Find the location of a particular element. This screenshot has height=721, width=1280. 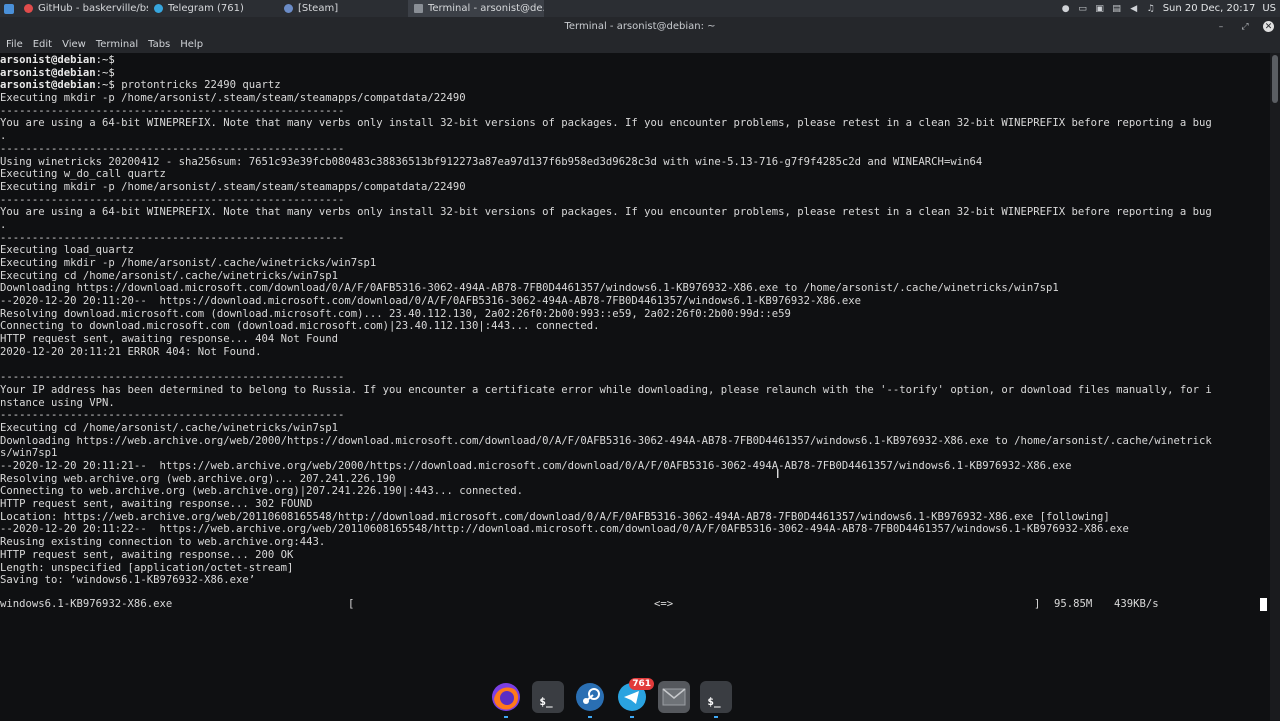

taskbar-task-telegram: Telegram (761) is located at coordinates (213, 8).